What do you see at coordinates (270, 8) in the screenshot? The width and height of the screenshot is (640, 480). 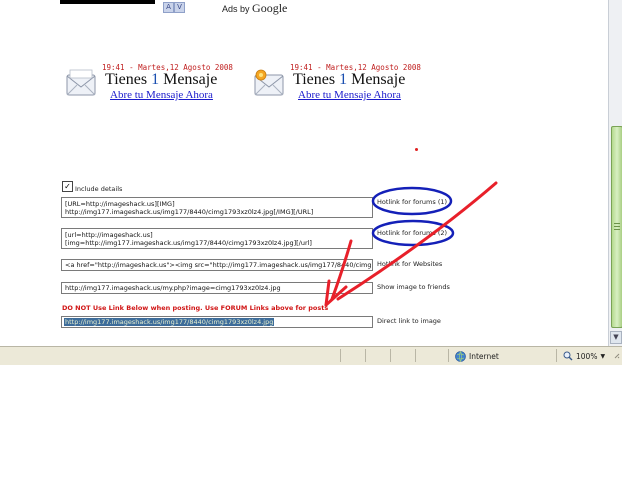 I see `google-logo: Google` at bounding box center [270, 8].